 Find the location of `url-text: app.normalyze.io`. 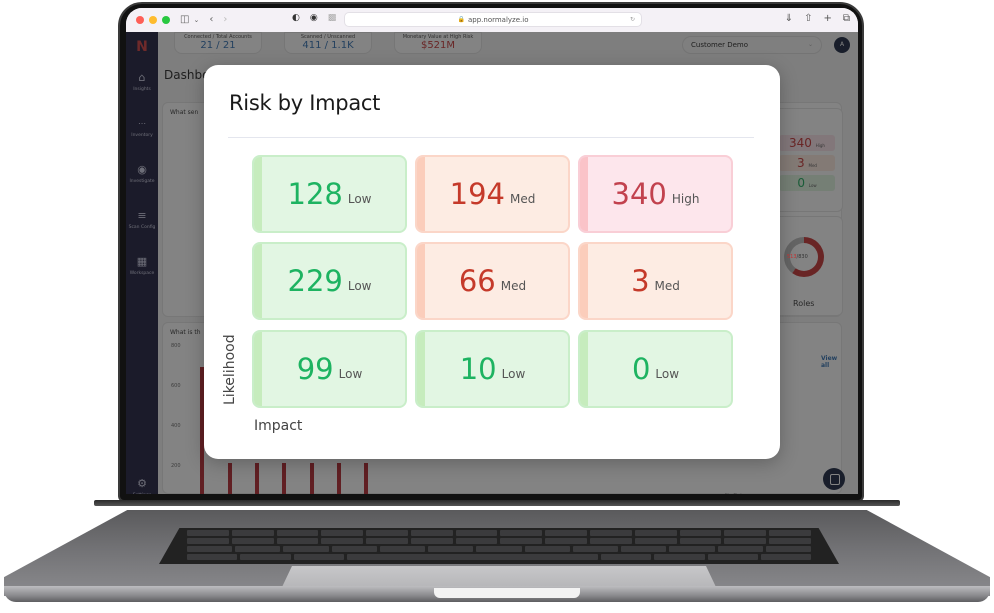

url-text: app.normalyze.io is located at coordinates (498, 19).